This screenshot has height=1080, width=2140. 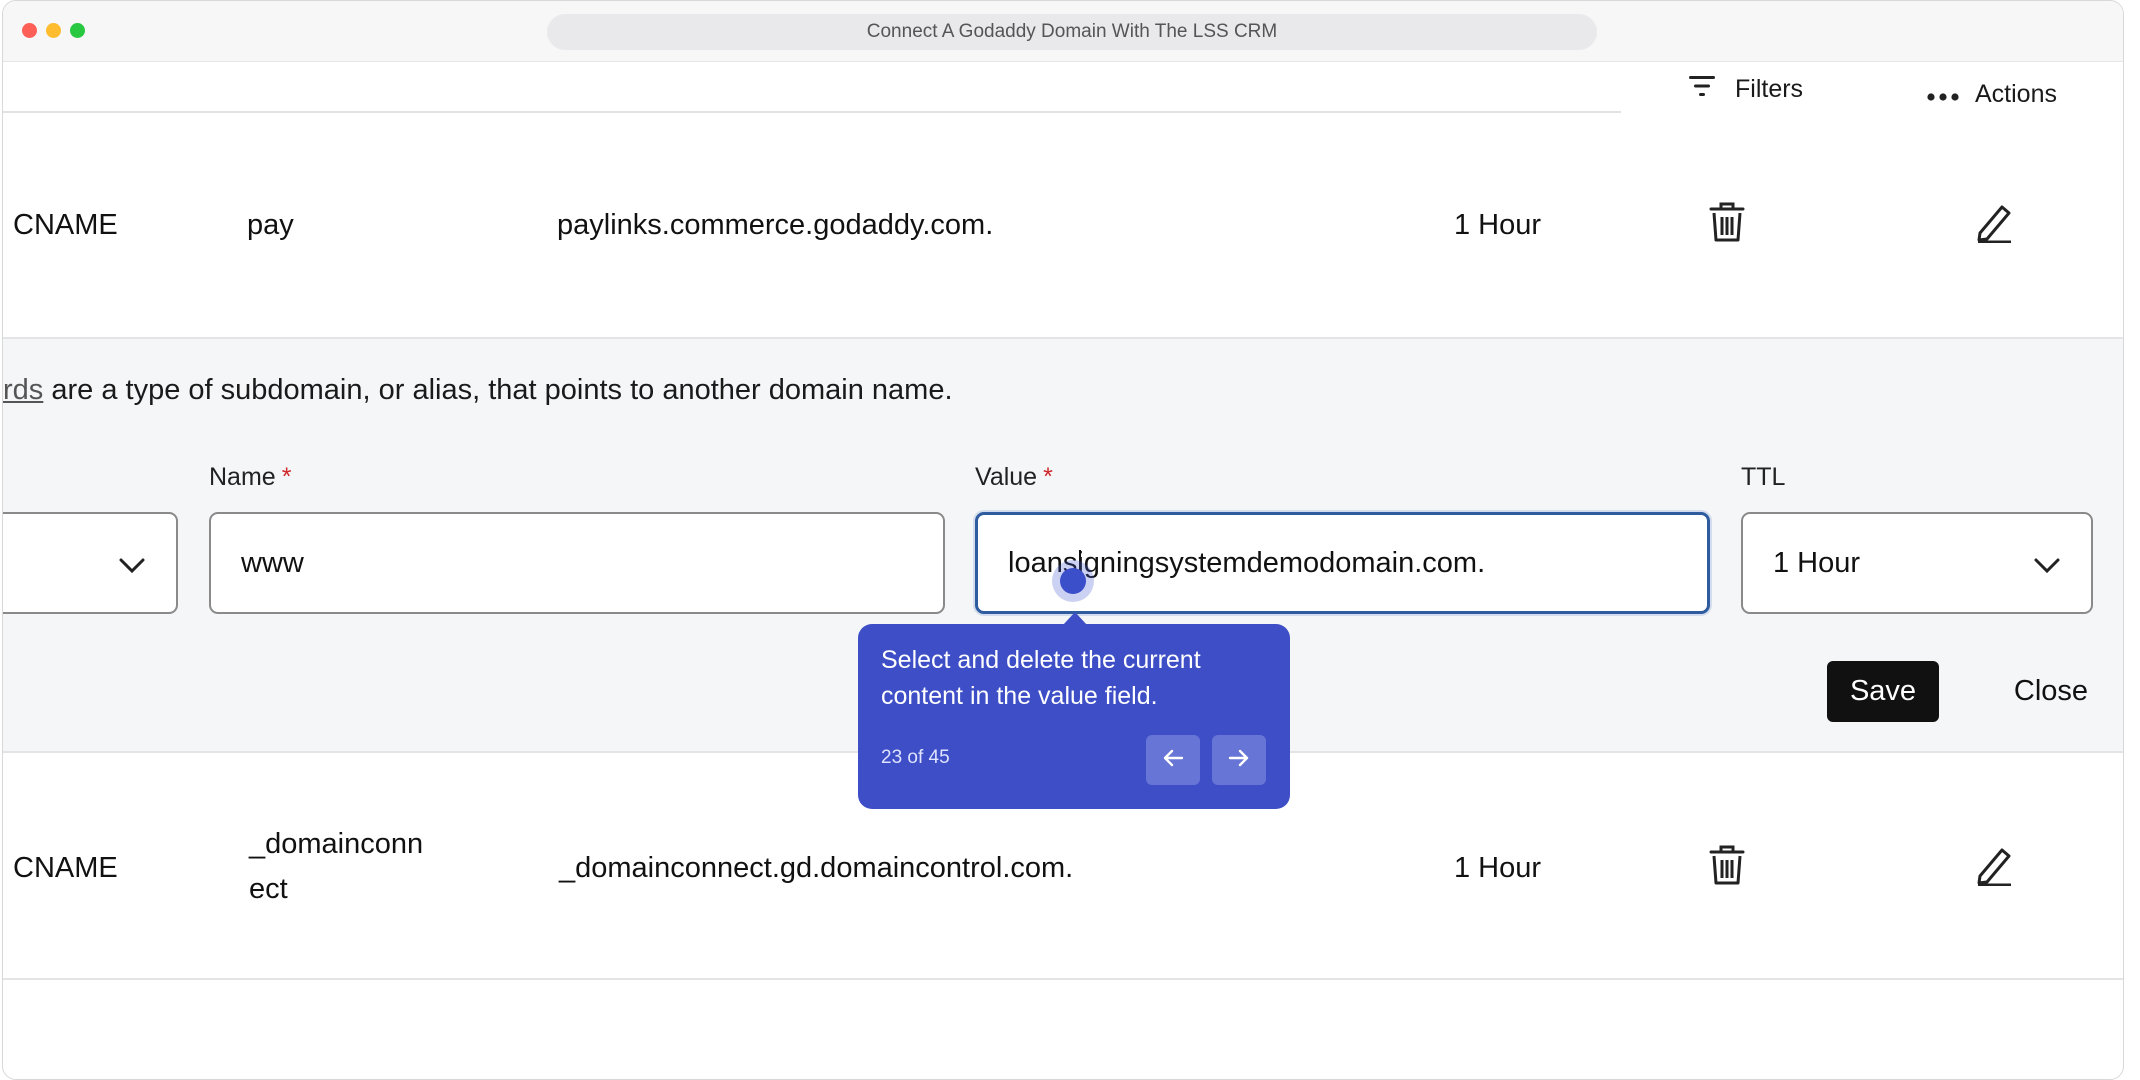 What do you see at coordinates (915, 757) in the screenshot?
I see `tooltip-step-count: 23 of 45` at bounding box center [915, 757].